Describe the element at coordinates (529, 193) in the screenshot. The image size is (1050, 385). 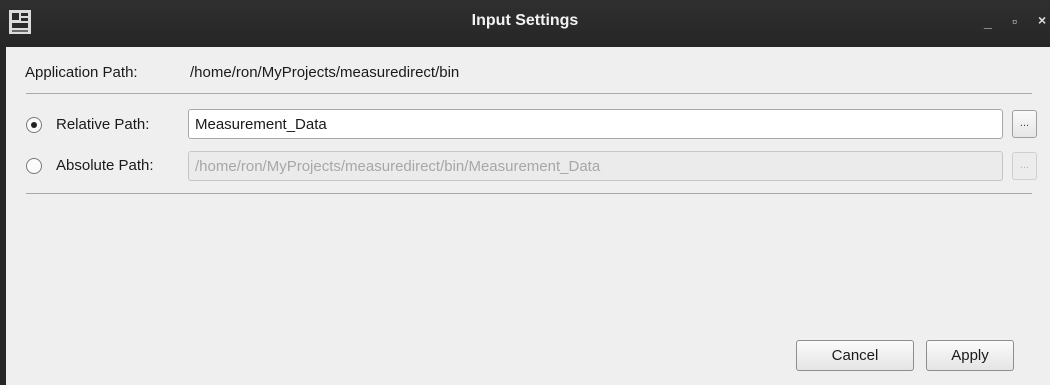
I see `separator-bottom` at that location.